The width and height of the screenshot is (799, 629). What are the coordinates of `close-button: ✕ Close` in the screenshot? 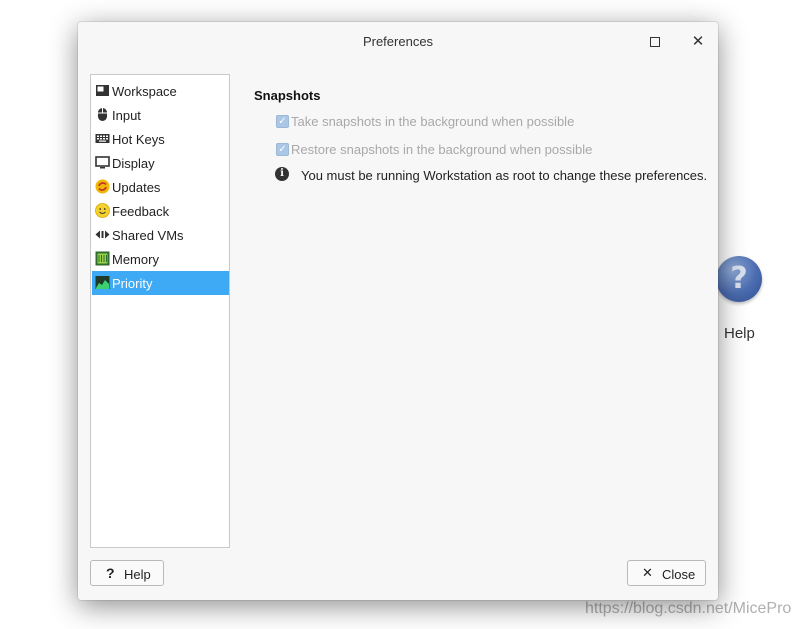 It's located at (666, 573).